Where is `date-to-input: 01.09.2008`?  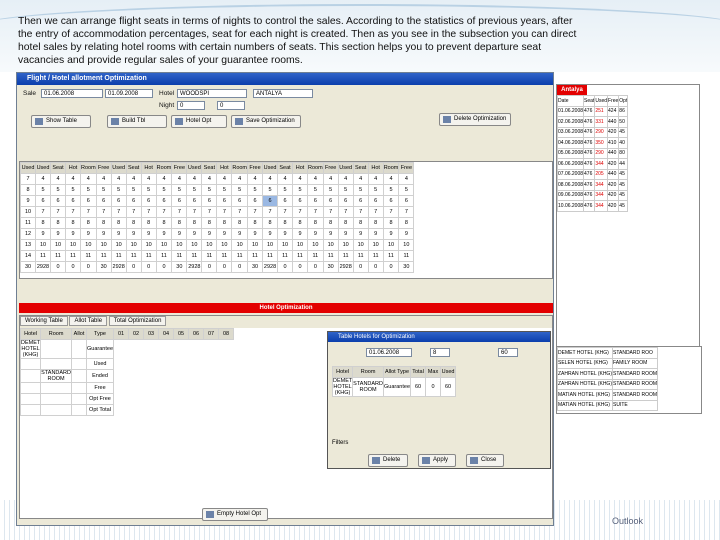
date-to-input: 01.09.2008 is located at coordinates (129, 93).